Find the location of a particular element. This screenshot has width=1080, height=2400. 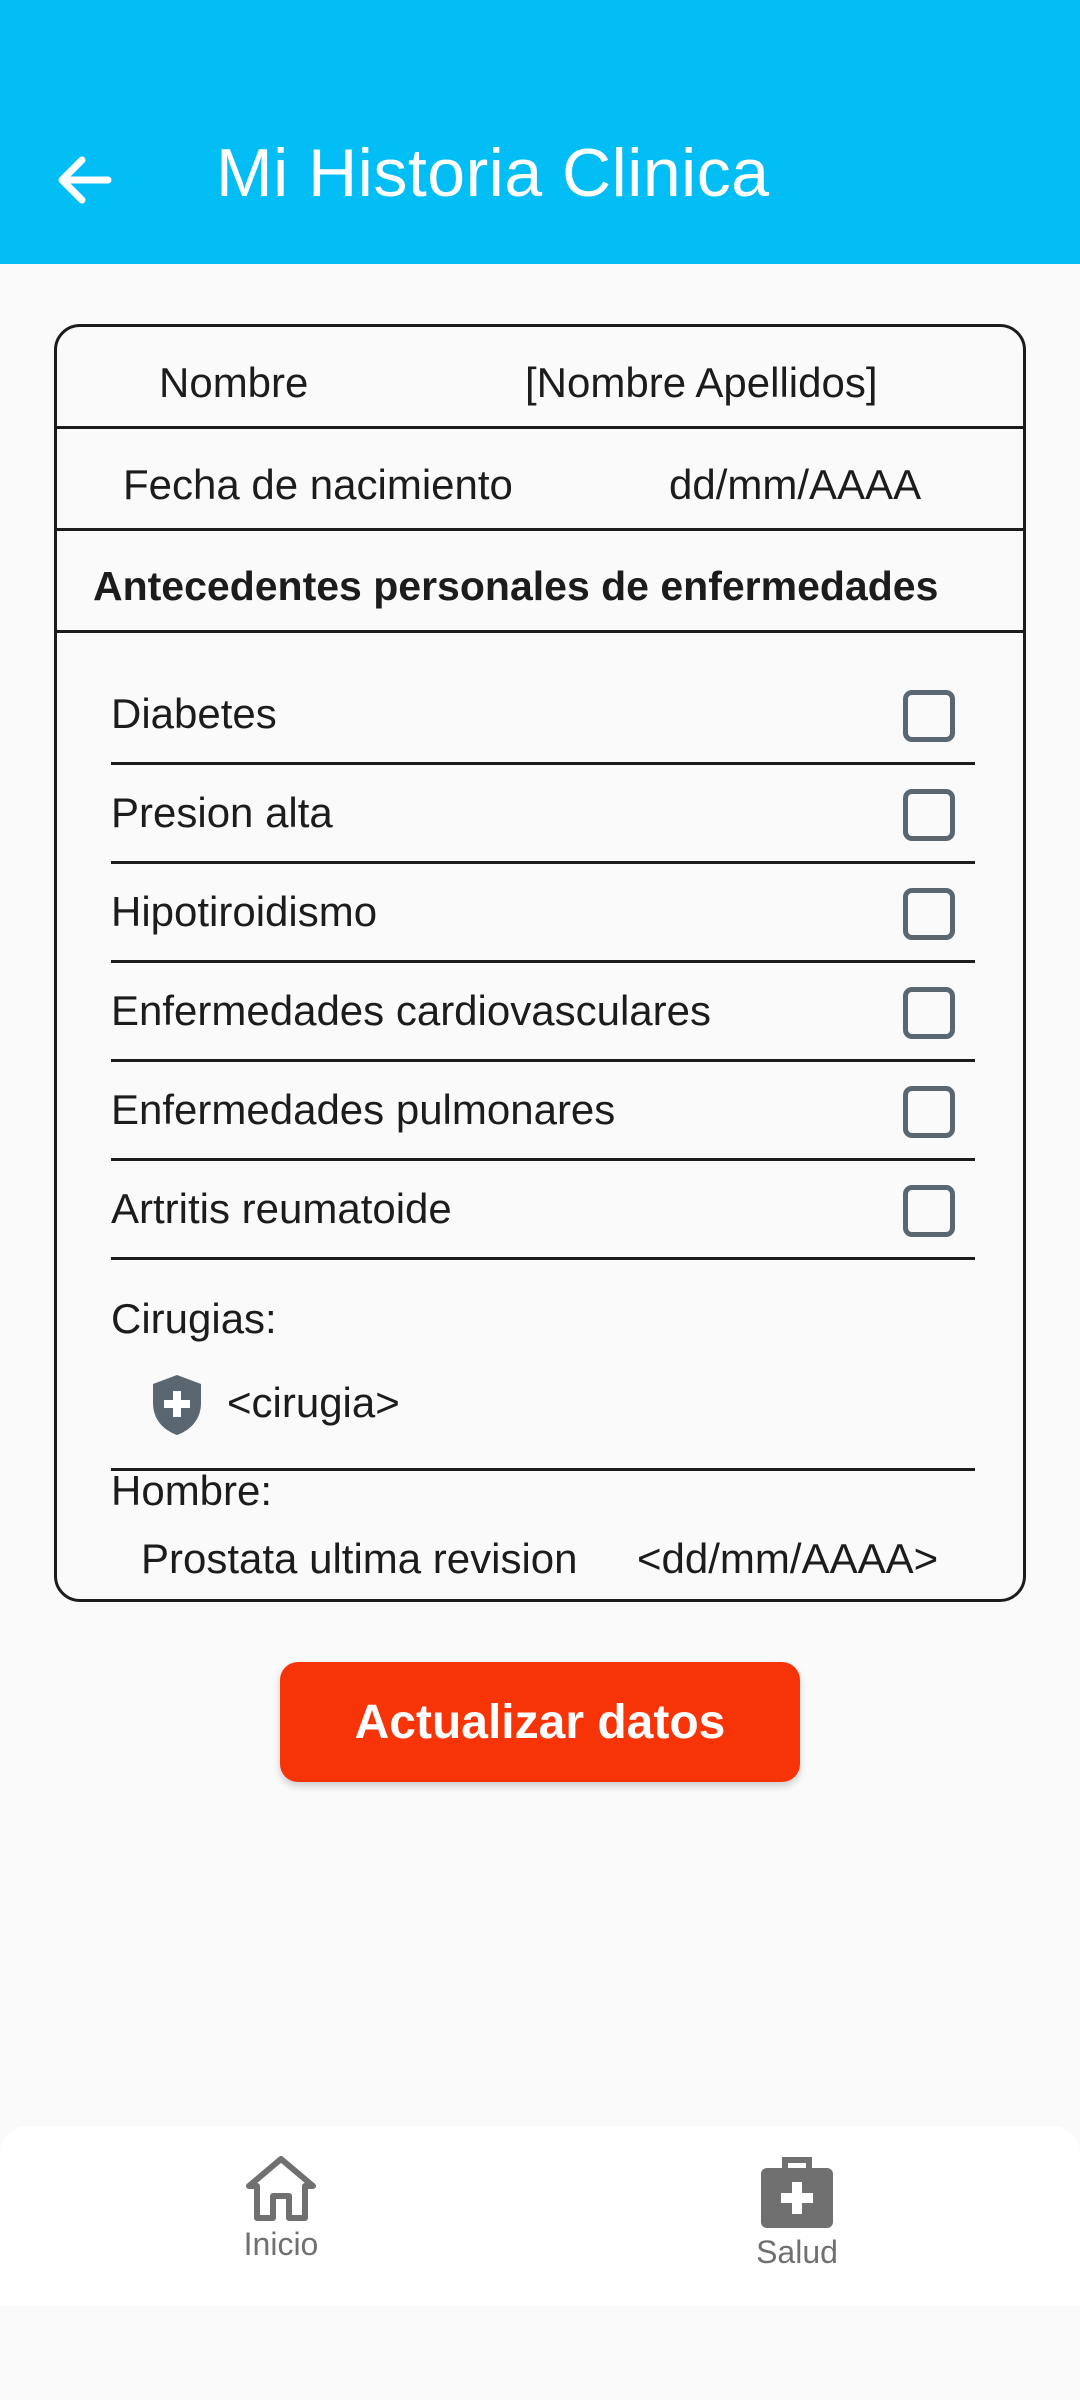

birthdate-value: dd/mm/AAAA is located at coordinates (795, 484).